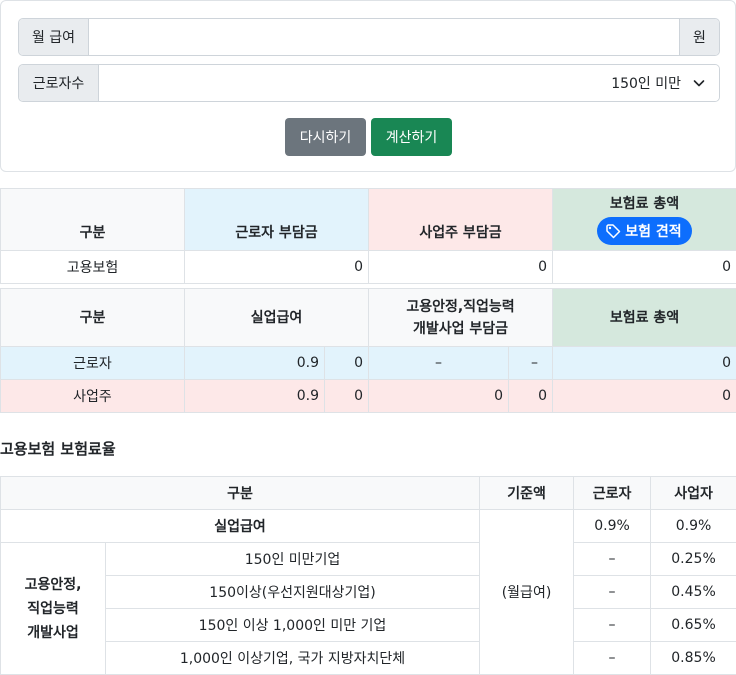 The image size is (736, 675). I want to click on detail-header-stability: 고용안정,직업능력 개발사업 부담금, so click(460, 317).